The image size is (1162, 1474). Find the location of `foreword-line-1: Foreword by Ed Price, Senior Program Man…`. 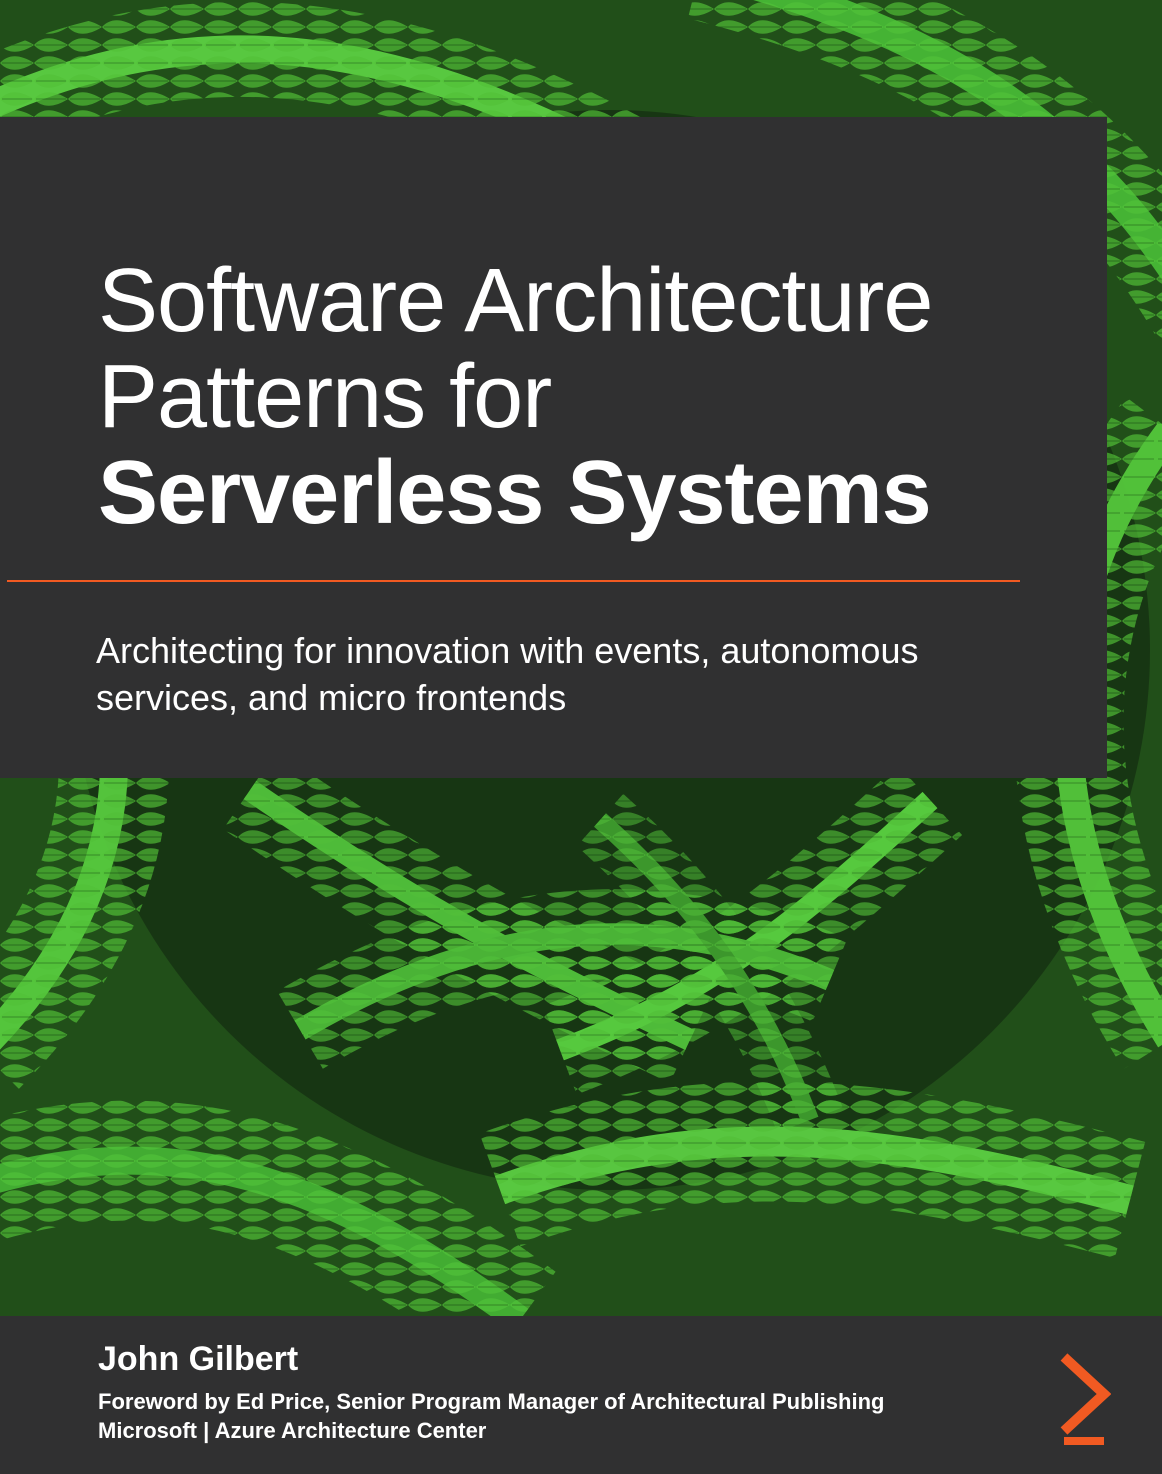

foreword-line-1: Foreword by Ed Price, Senior Program Man… is located at coordinates (491, 1401).